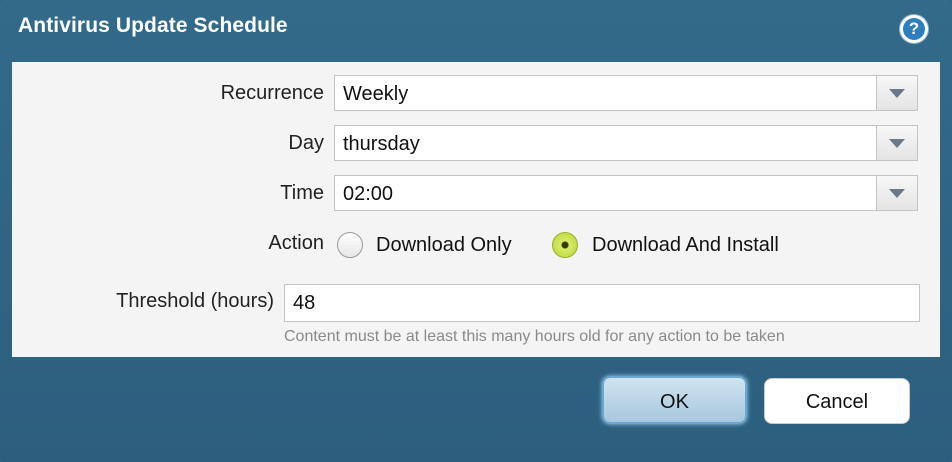  What do you see at coordinates (381, 144) in the screenshot?
I see `day-value: thursday` at bounding box center [381, 144].